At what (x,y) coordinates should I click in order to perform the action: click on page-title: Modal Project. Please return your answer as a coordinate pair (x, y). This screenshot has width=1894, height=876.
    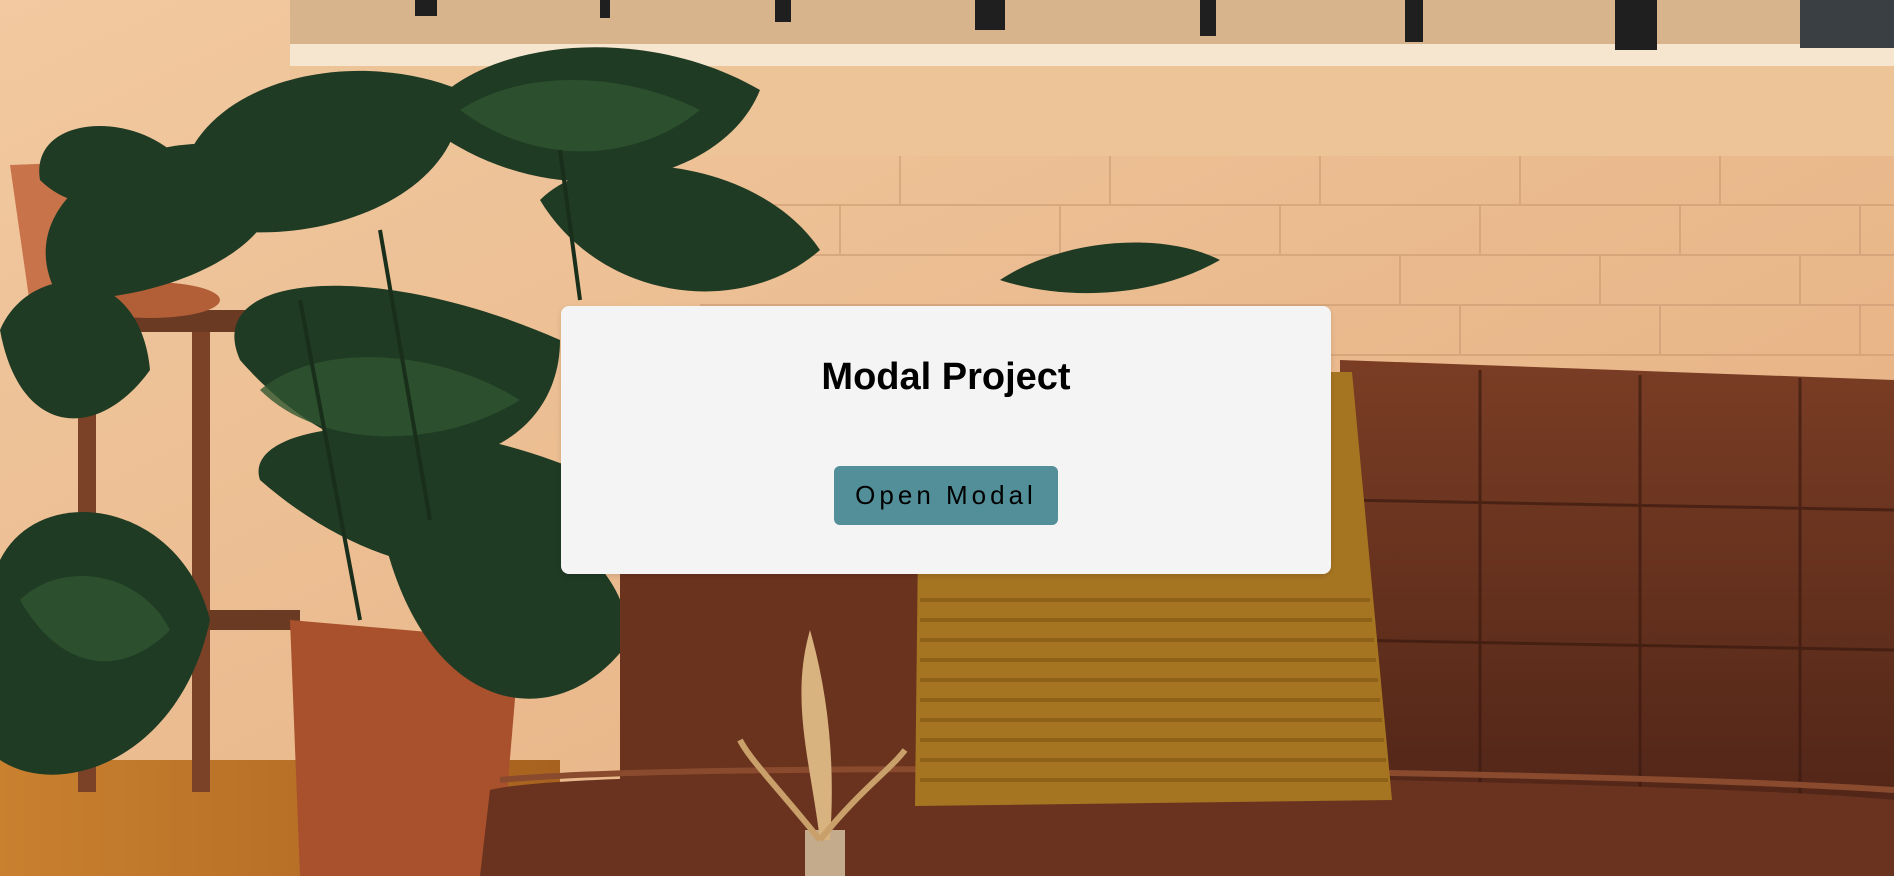
    Looking at the image, I should click on (946, 377).